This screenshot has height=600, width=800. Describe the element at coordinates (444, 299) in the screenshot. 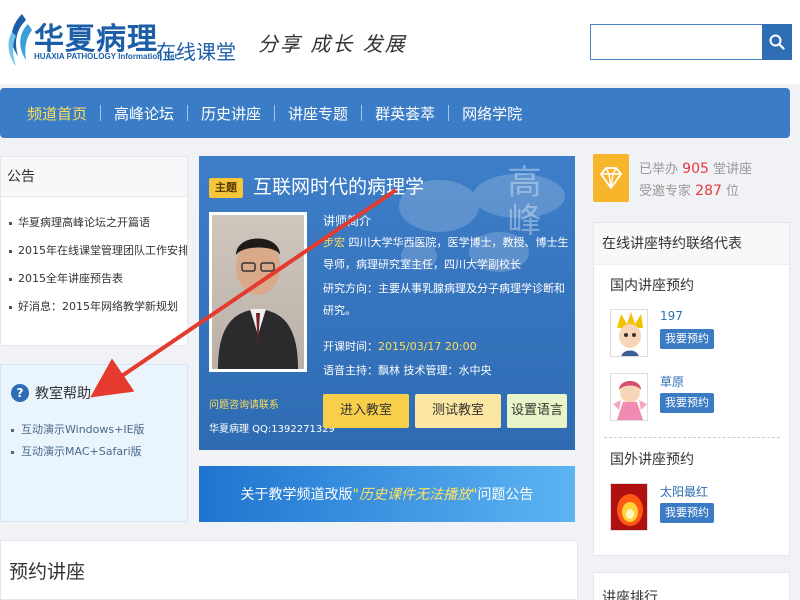

I see `research-direction: 研究方向：主要从事乳腺病理及分子病理学诊断和研究。` at that location.